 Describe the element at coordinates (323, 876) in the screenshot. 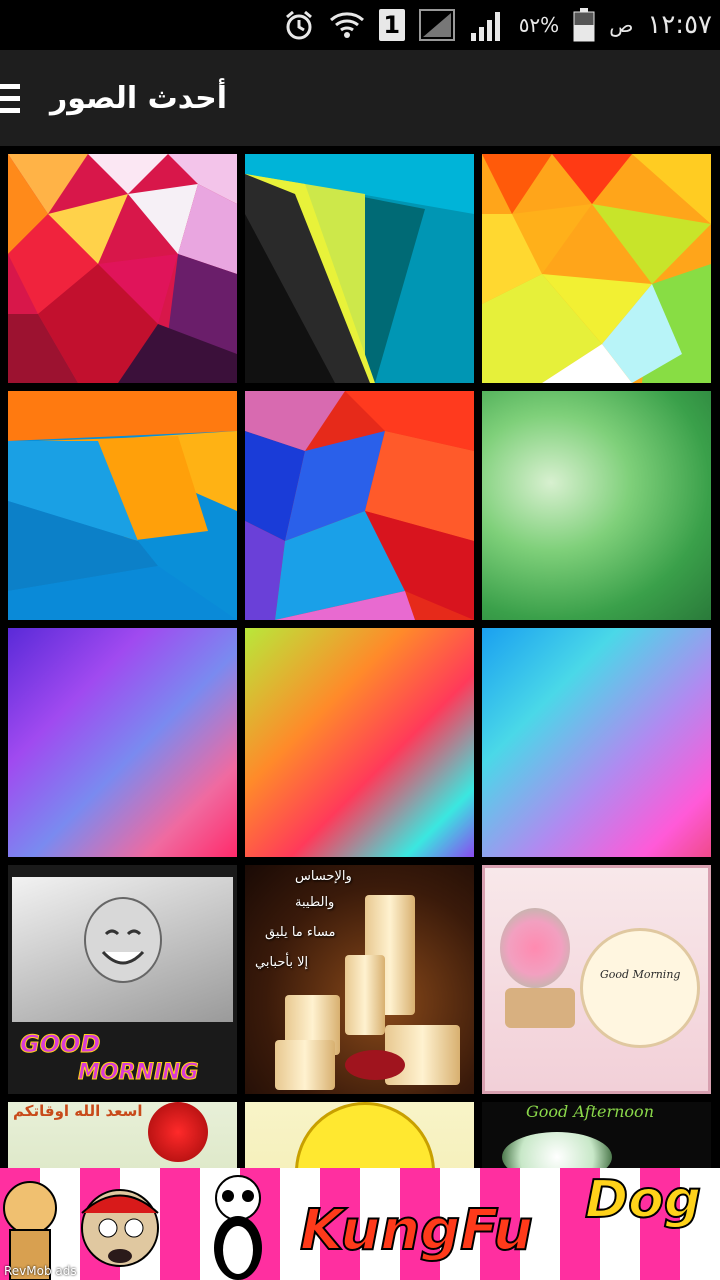

I see `arabic-line: والإحساس` at that location.